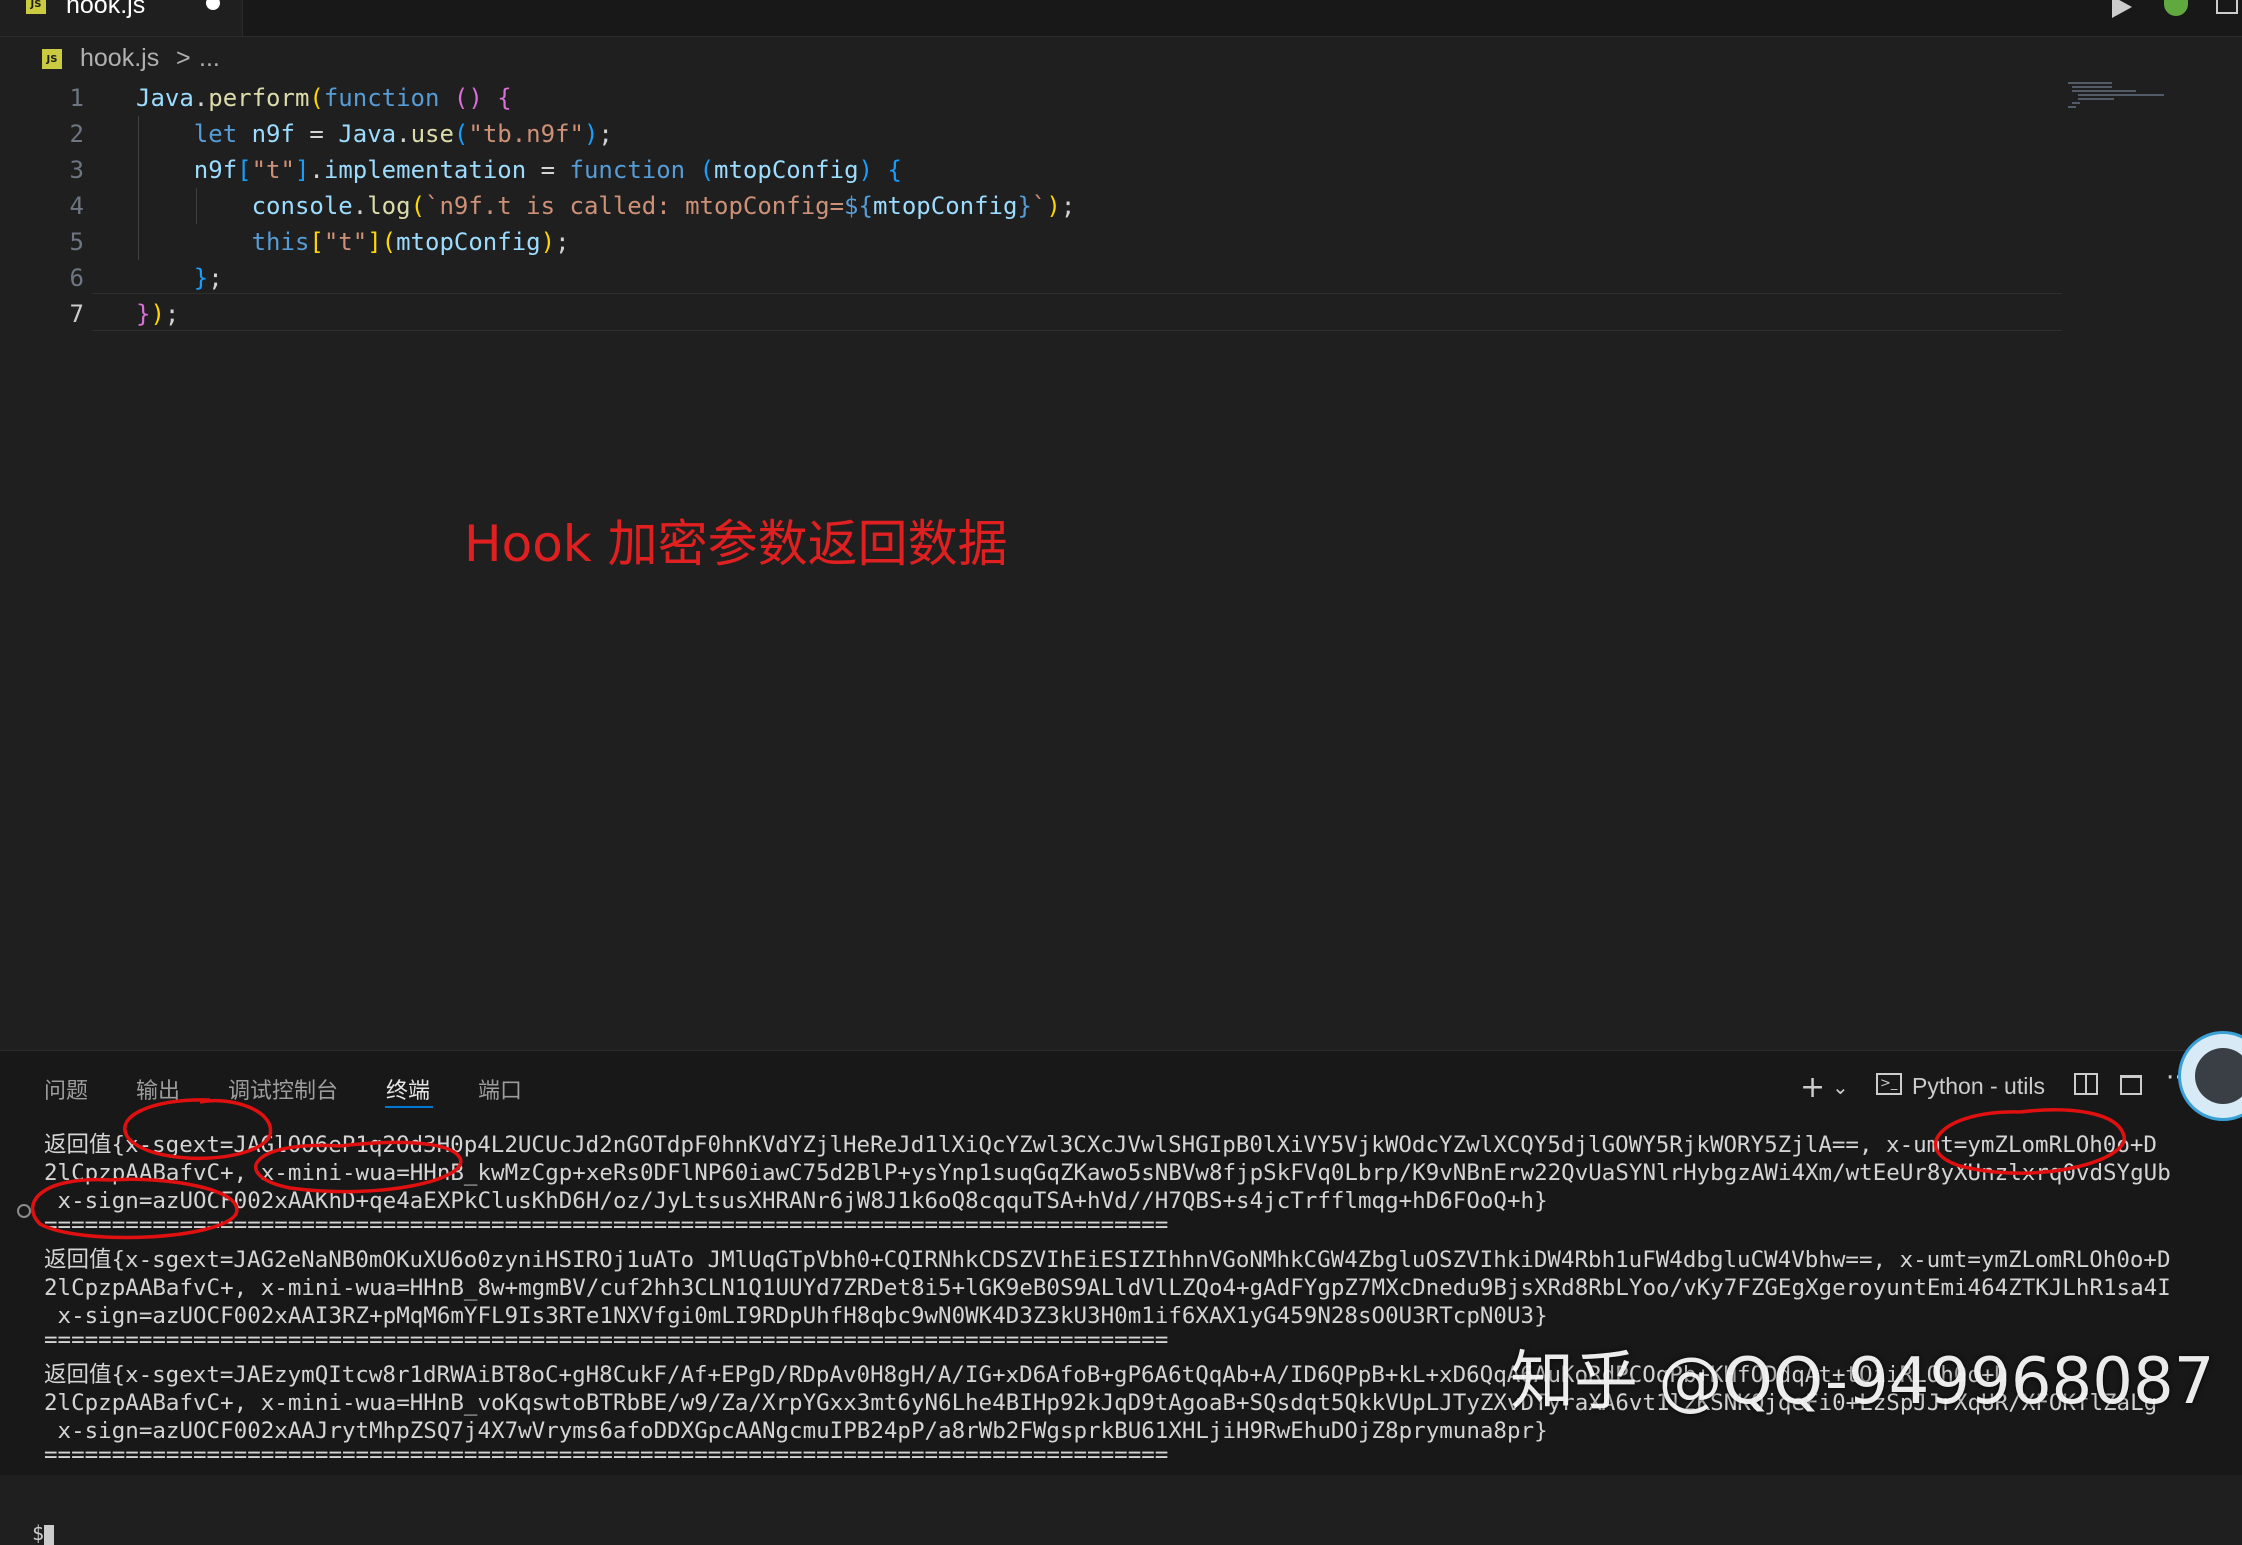  I want to click on line-number: 5, so click(76, 242).